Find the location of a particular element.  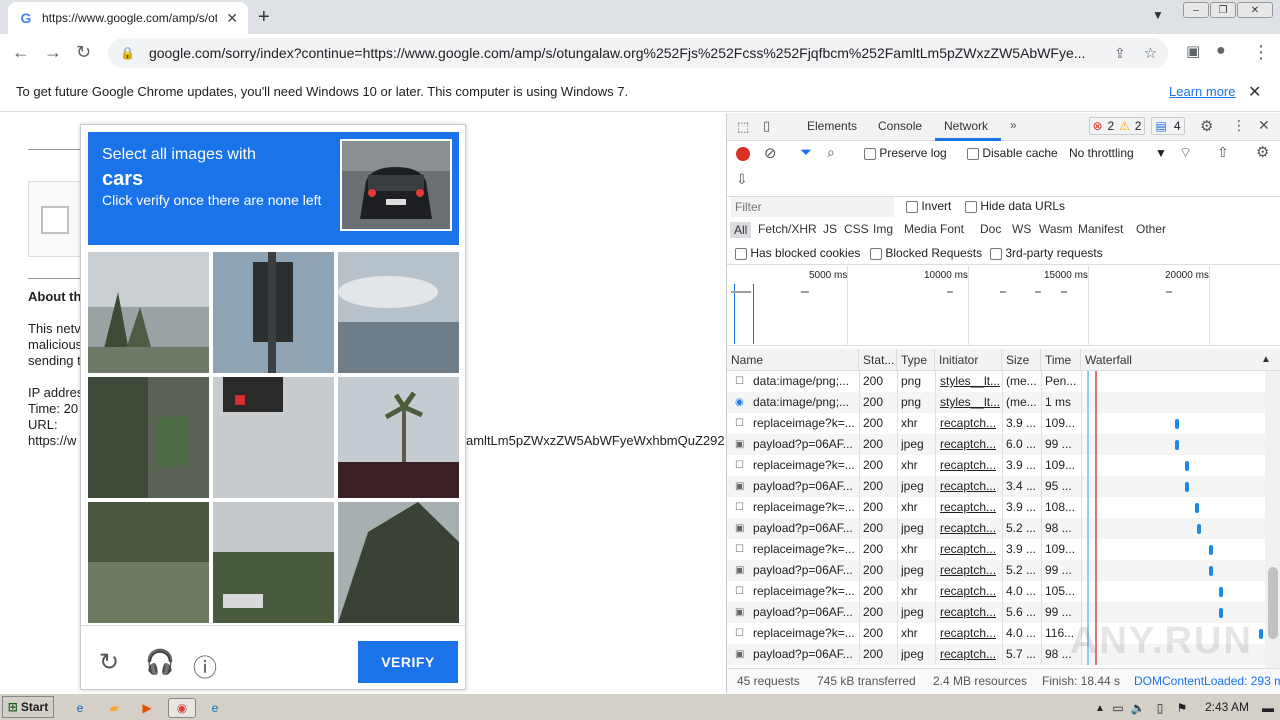

devtools-menu-icon: ⋮ is located at coordinates (1239, 125).